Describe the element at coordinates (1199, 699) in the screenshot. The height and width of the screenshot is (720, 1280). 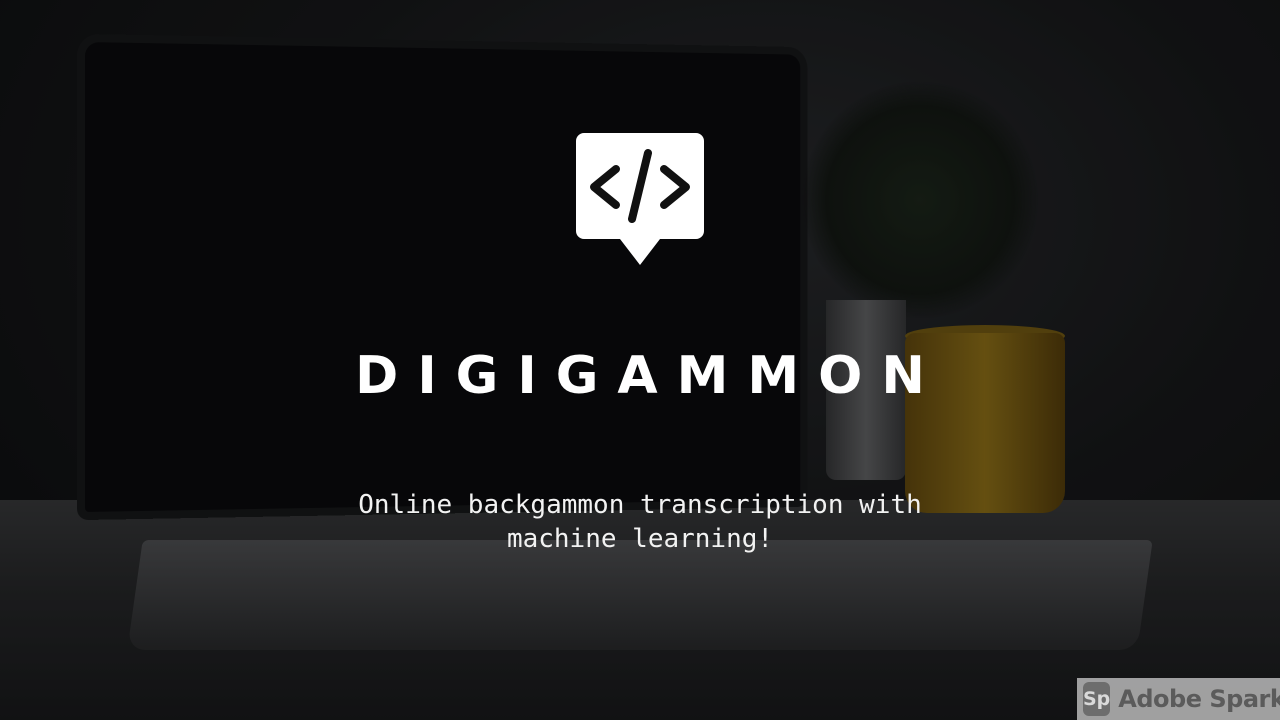
I see `watermark-label: Adobe Spark` at that location.